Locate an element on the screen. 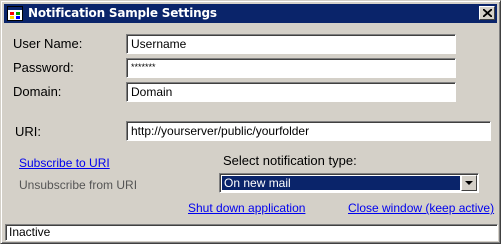  username-field: Username is located at coordinates (291, 44).